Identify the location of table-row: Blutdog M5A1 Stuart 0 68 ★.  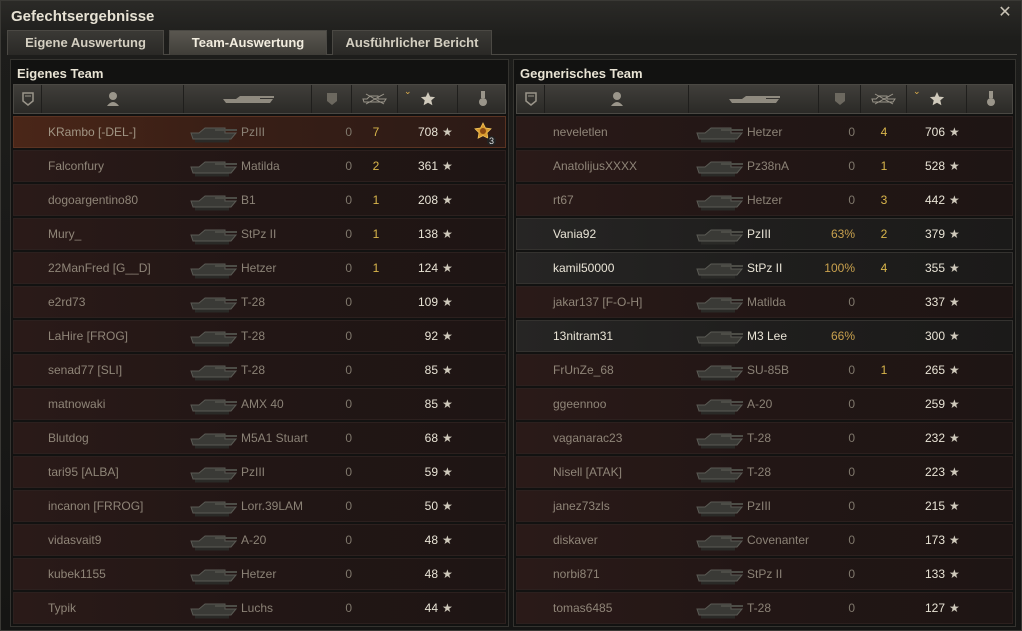
(259, 438).